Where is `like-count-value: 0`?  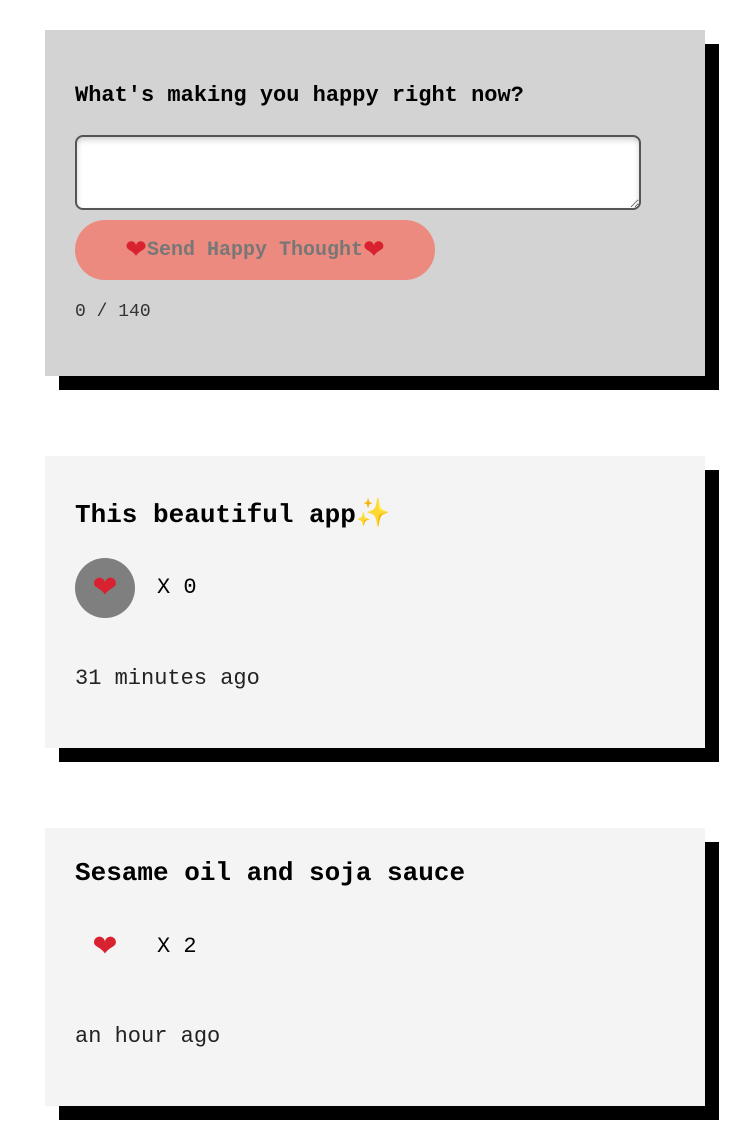
like-count-value: 0 is located at coordinates (190, 587).